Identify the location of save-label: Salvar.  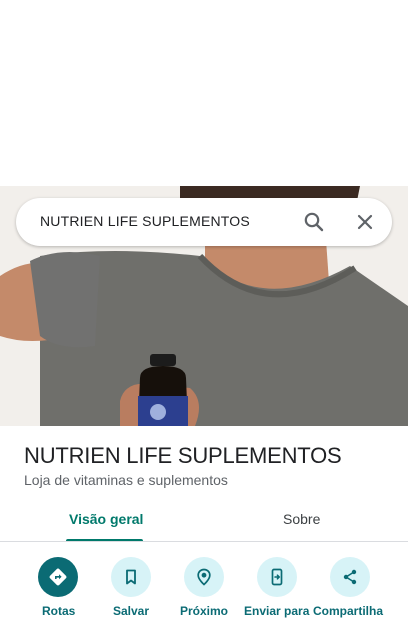
(131, 611).